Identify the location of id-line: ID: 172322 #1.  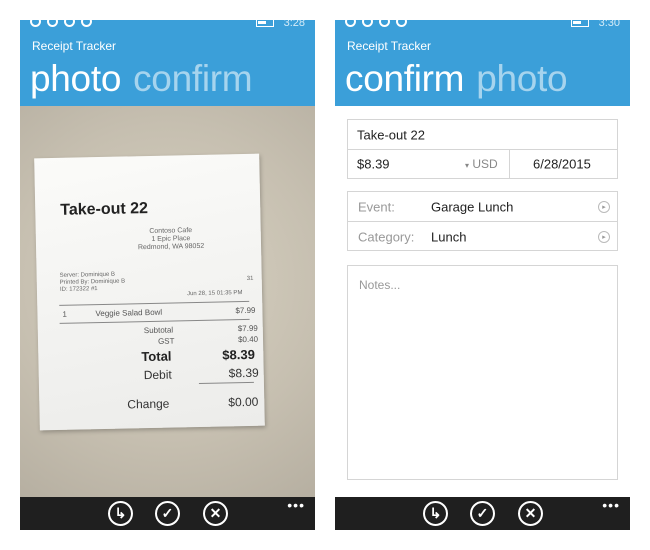
(78, 289).